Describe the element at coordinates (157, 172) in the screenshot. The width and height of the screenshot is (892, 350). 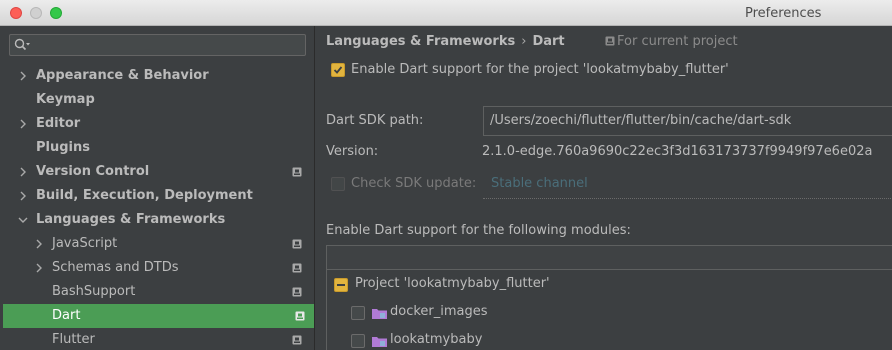
I see `sidebar-item-version-control: Version Control` at that location.